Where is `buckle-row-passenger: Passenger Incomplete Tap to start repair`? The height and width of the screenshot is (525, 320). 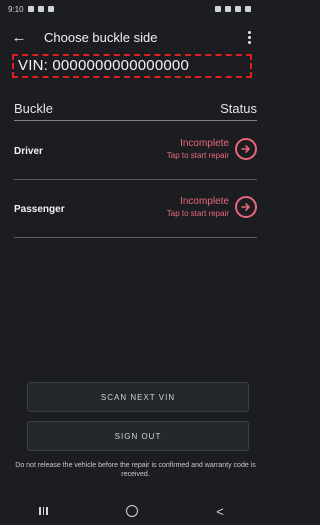 buckle-row-passenger: Passenger Incomplete Tap to start repair is located at coordinates (135, 209).